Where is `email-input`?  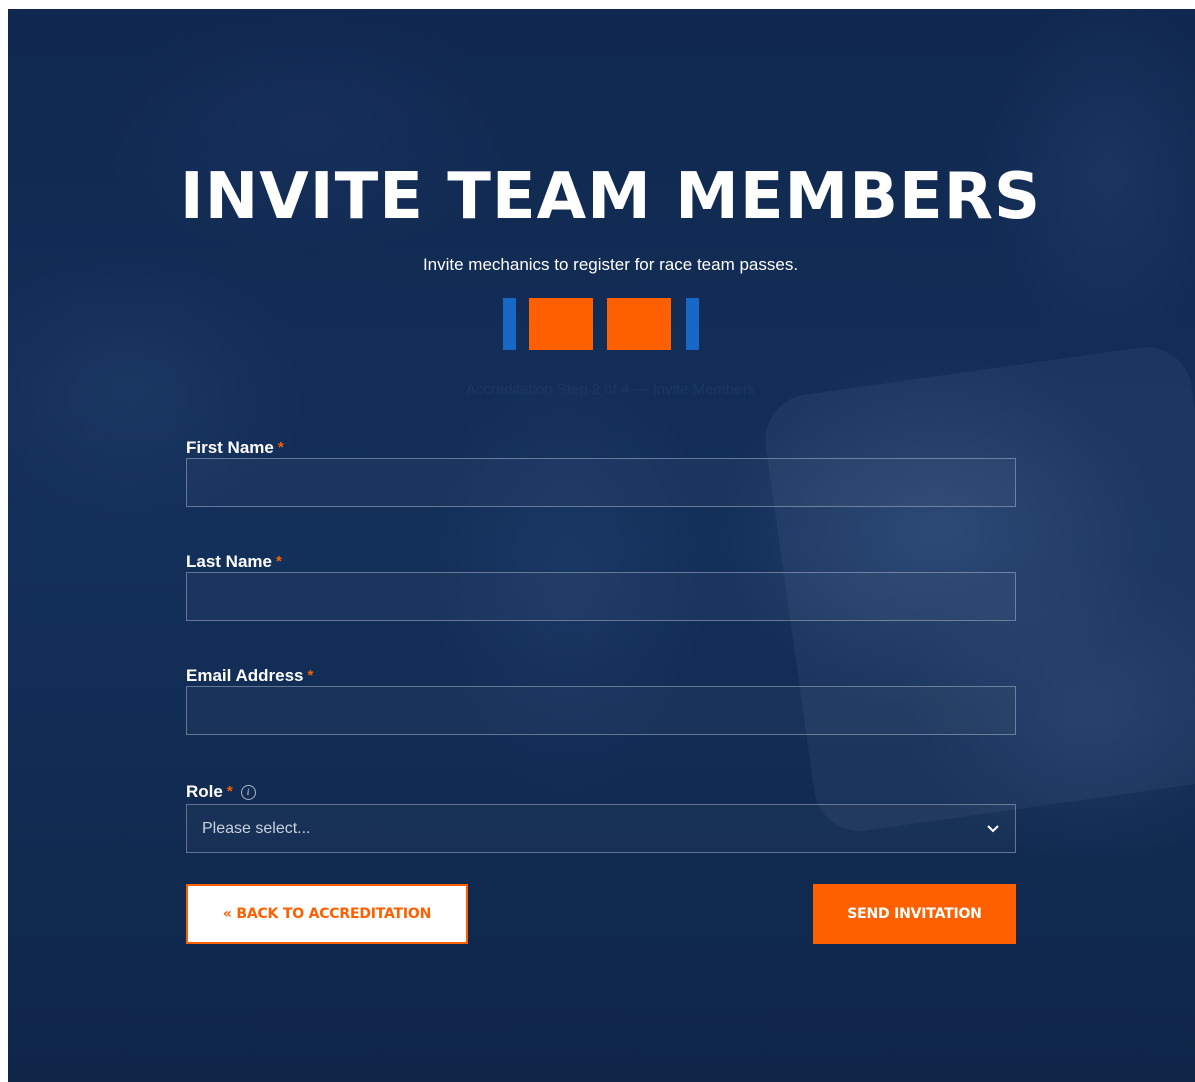
email-input is located at coordinates (601, 710).